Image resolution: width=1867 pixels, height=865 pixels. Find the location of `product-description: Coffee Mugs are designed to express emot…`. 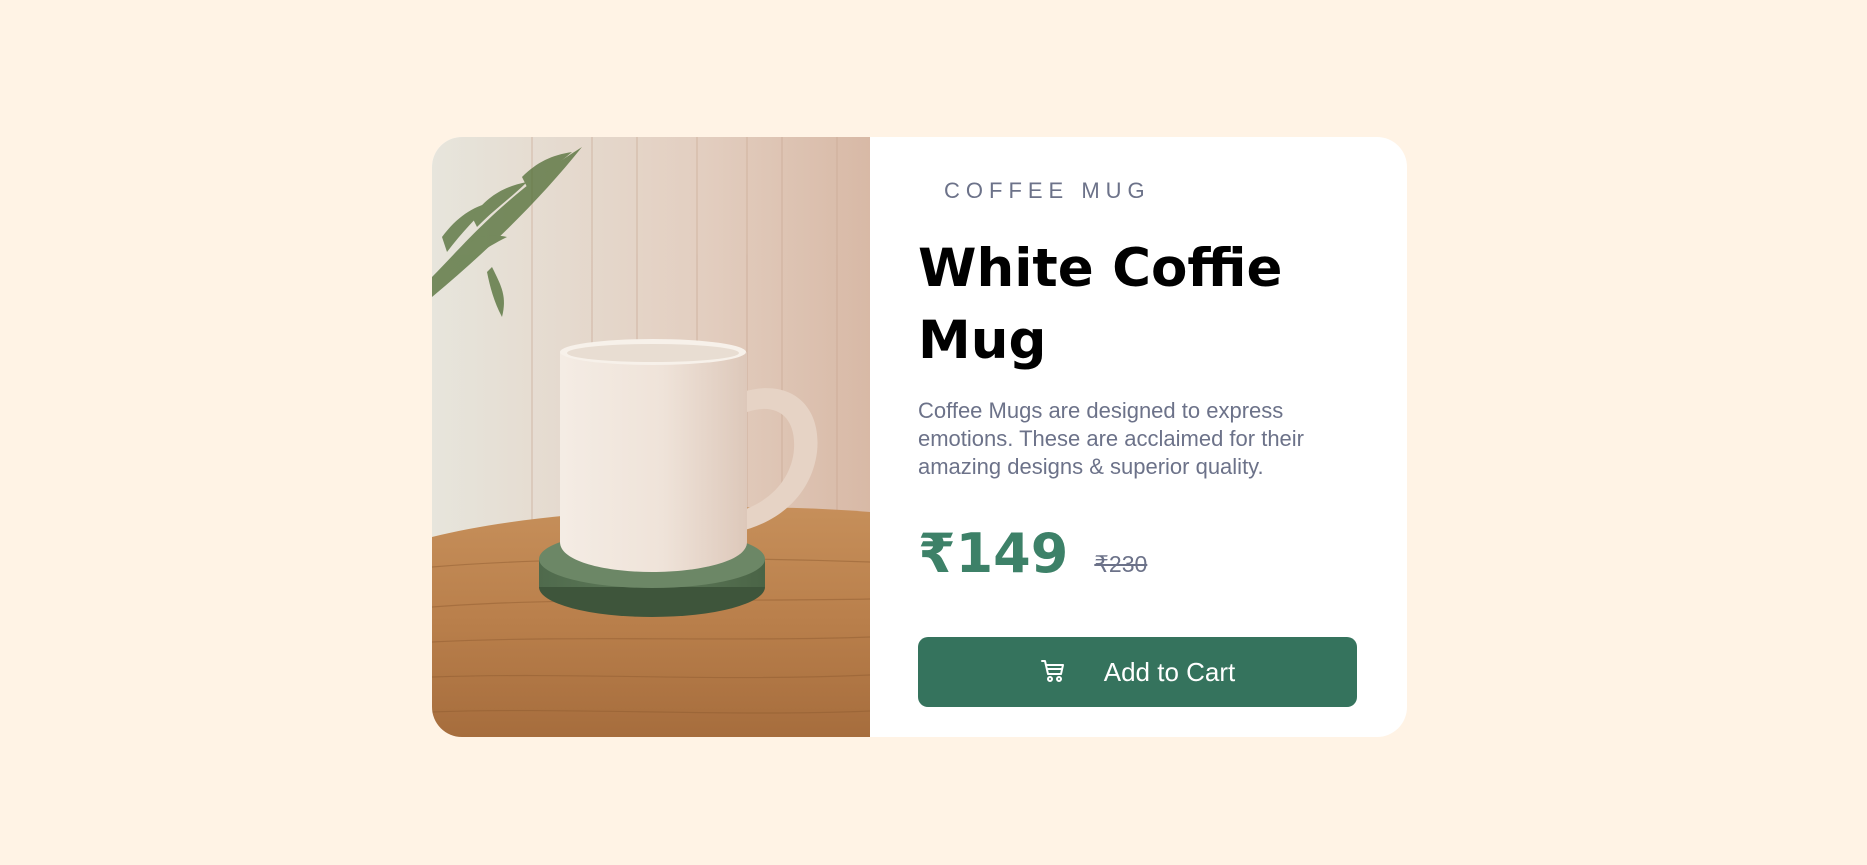

product-description: Coffee Mugs are designed to express emot… is located at coordinates (1111, 438).